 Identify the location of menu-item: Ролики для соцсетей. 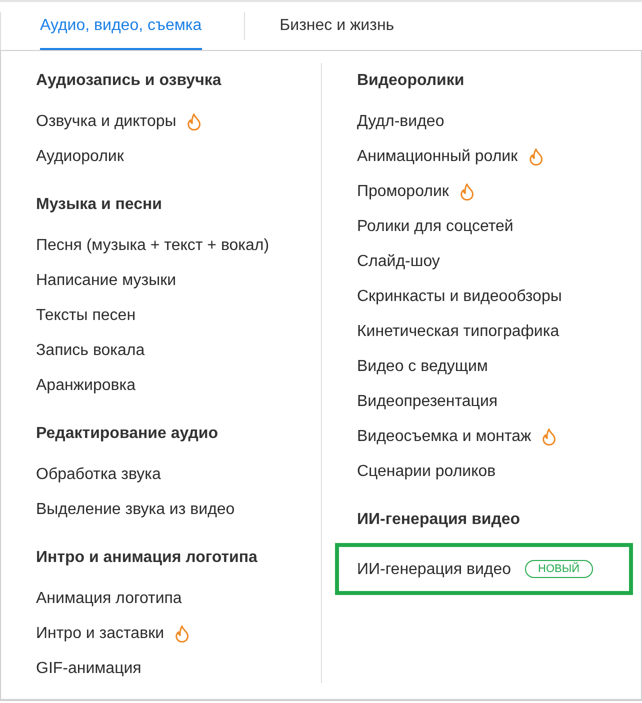
(498, 226).